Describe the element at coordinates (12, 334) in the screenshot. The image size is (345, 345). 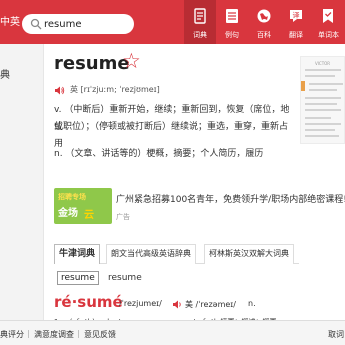
I see `rating-link: 典评分` at that location.